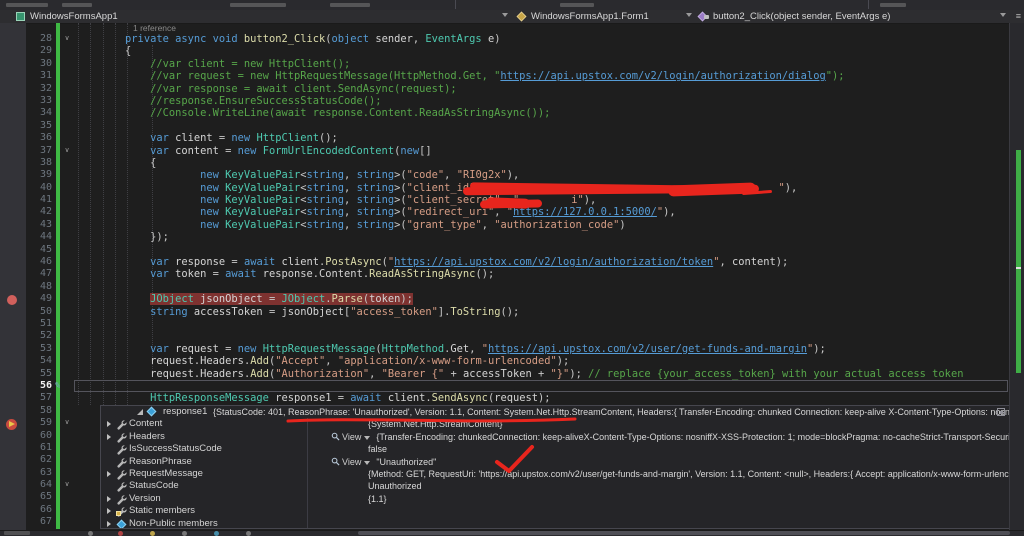 The width and height of the screenshot is (1024, 536). What do you see at coordinates (555, 424) in the screenshot?
I see `datatip-row: Content {System.Net.Http.StreamContent}` at bounding box center [555, 424].